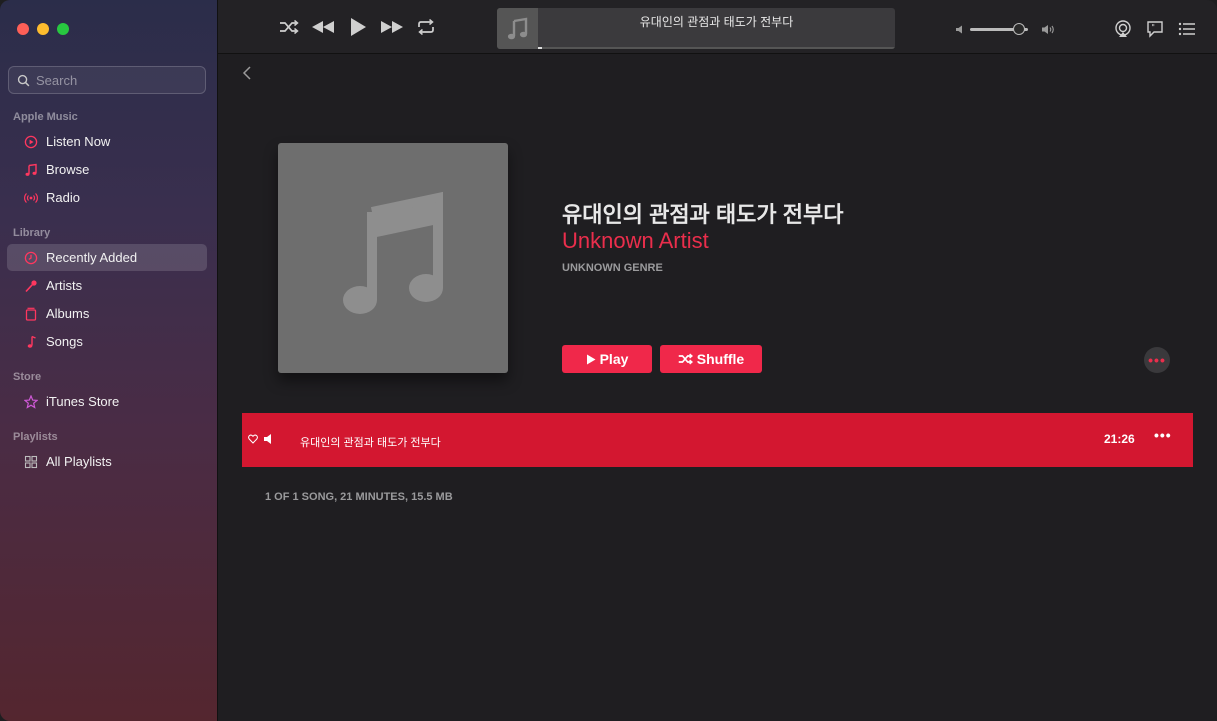 This screenshot has height=721, width=1217. I want to click on section-label-playlists: Playlists, so click(35, 437).